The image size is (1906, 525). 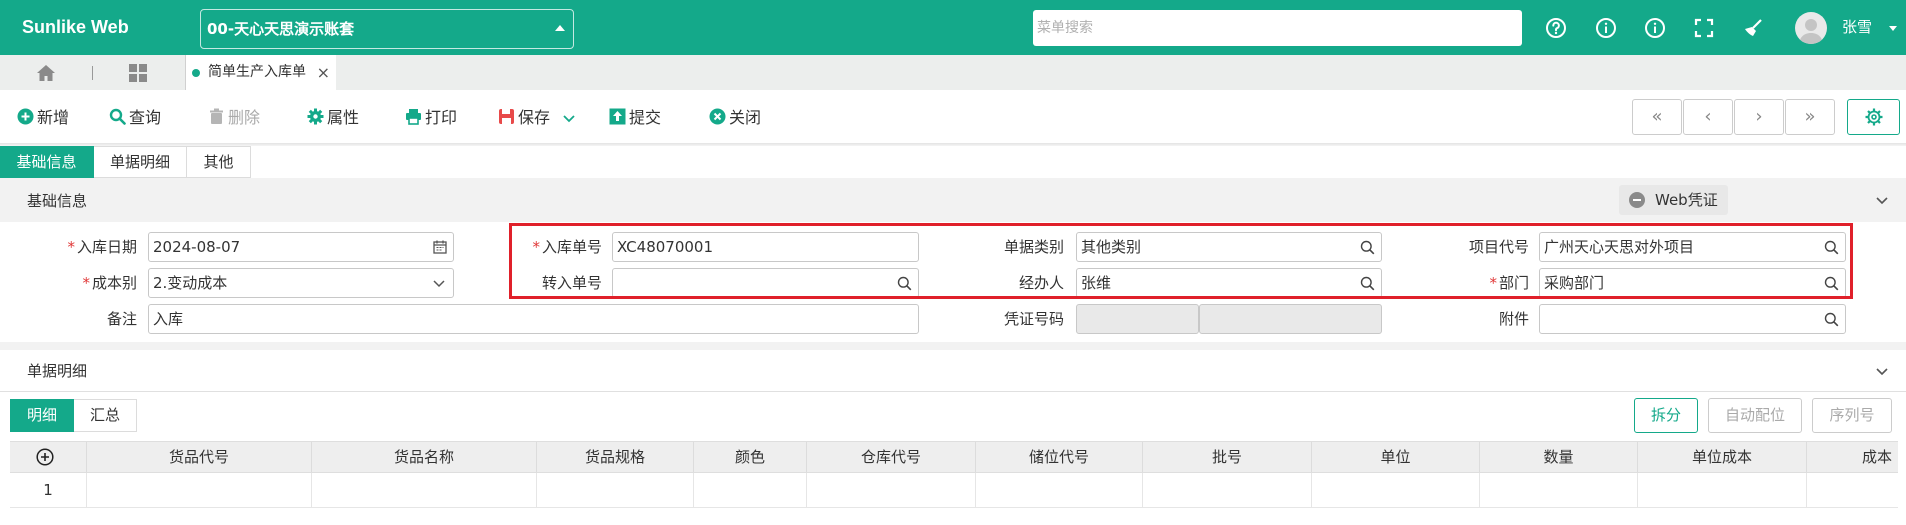 I want to click on remark-field: 入库, so click(x=533, y=319).